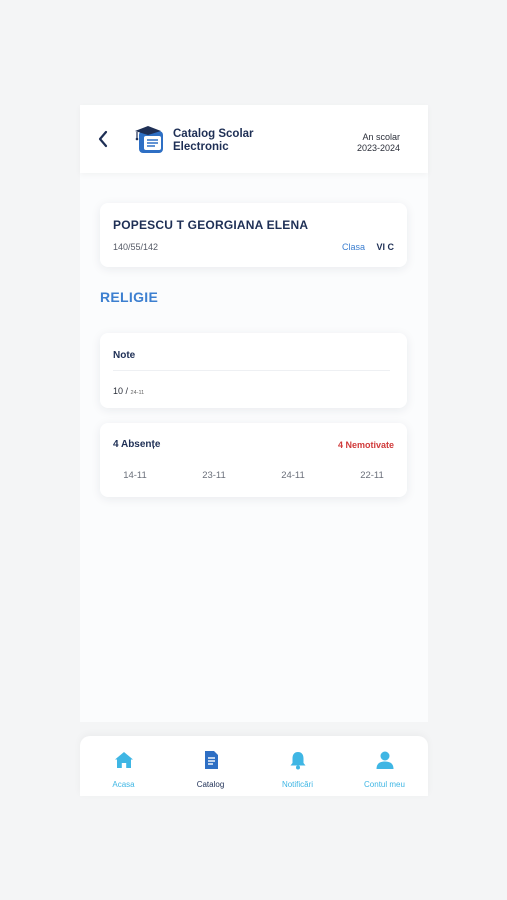 The height and width of the screenshot is (900, 507). I want to click on absence-date: 22-11, so click(372, 475).